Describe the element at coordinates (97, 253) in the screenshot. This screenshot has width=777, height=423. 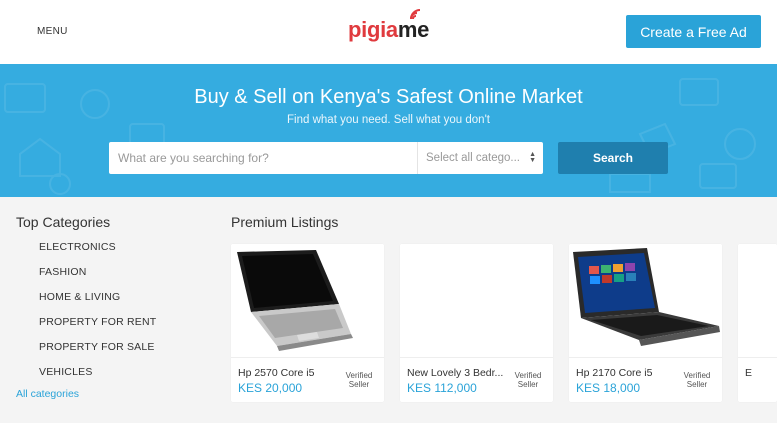
I see `category-item-electronics: ELECTRONICS` at that location.